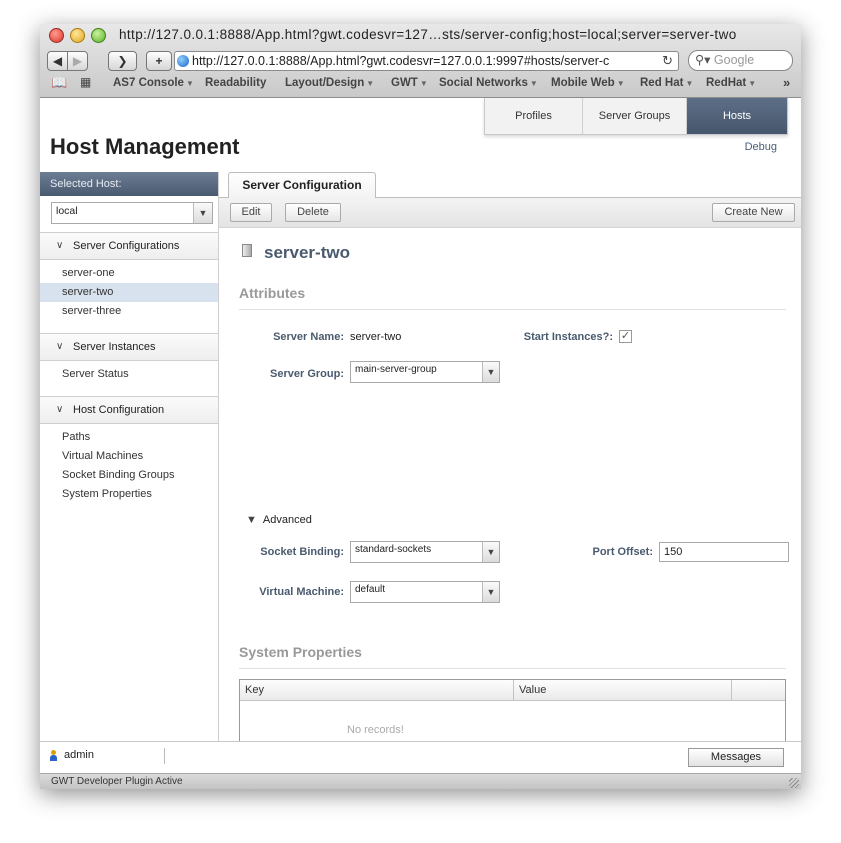 The height and width of the screenshot is (843, 841). What do you see at coordinates (56, 35) in the screenshot?
I see `close-window-icon` at bounding box center [56, 35].